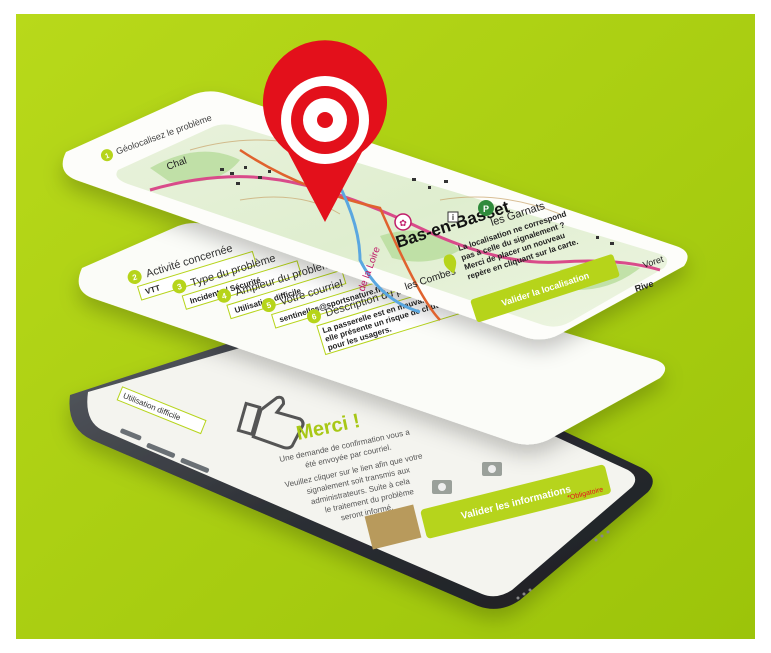 The height and width of the screenshot is (653, 771). I want to click on svg-text: i, so click(453, 217).